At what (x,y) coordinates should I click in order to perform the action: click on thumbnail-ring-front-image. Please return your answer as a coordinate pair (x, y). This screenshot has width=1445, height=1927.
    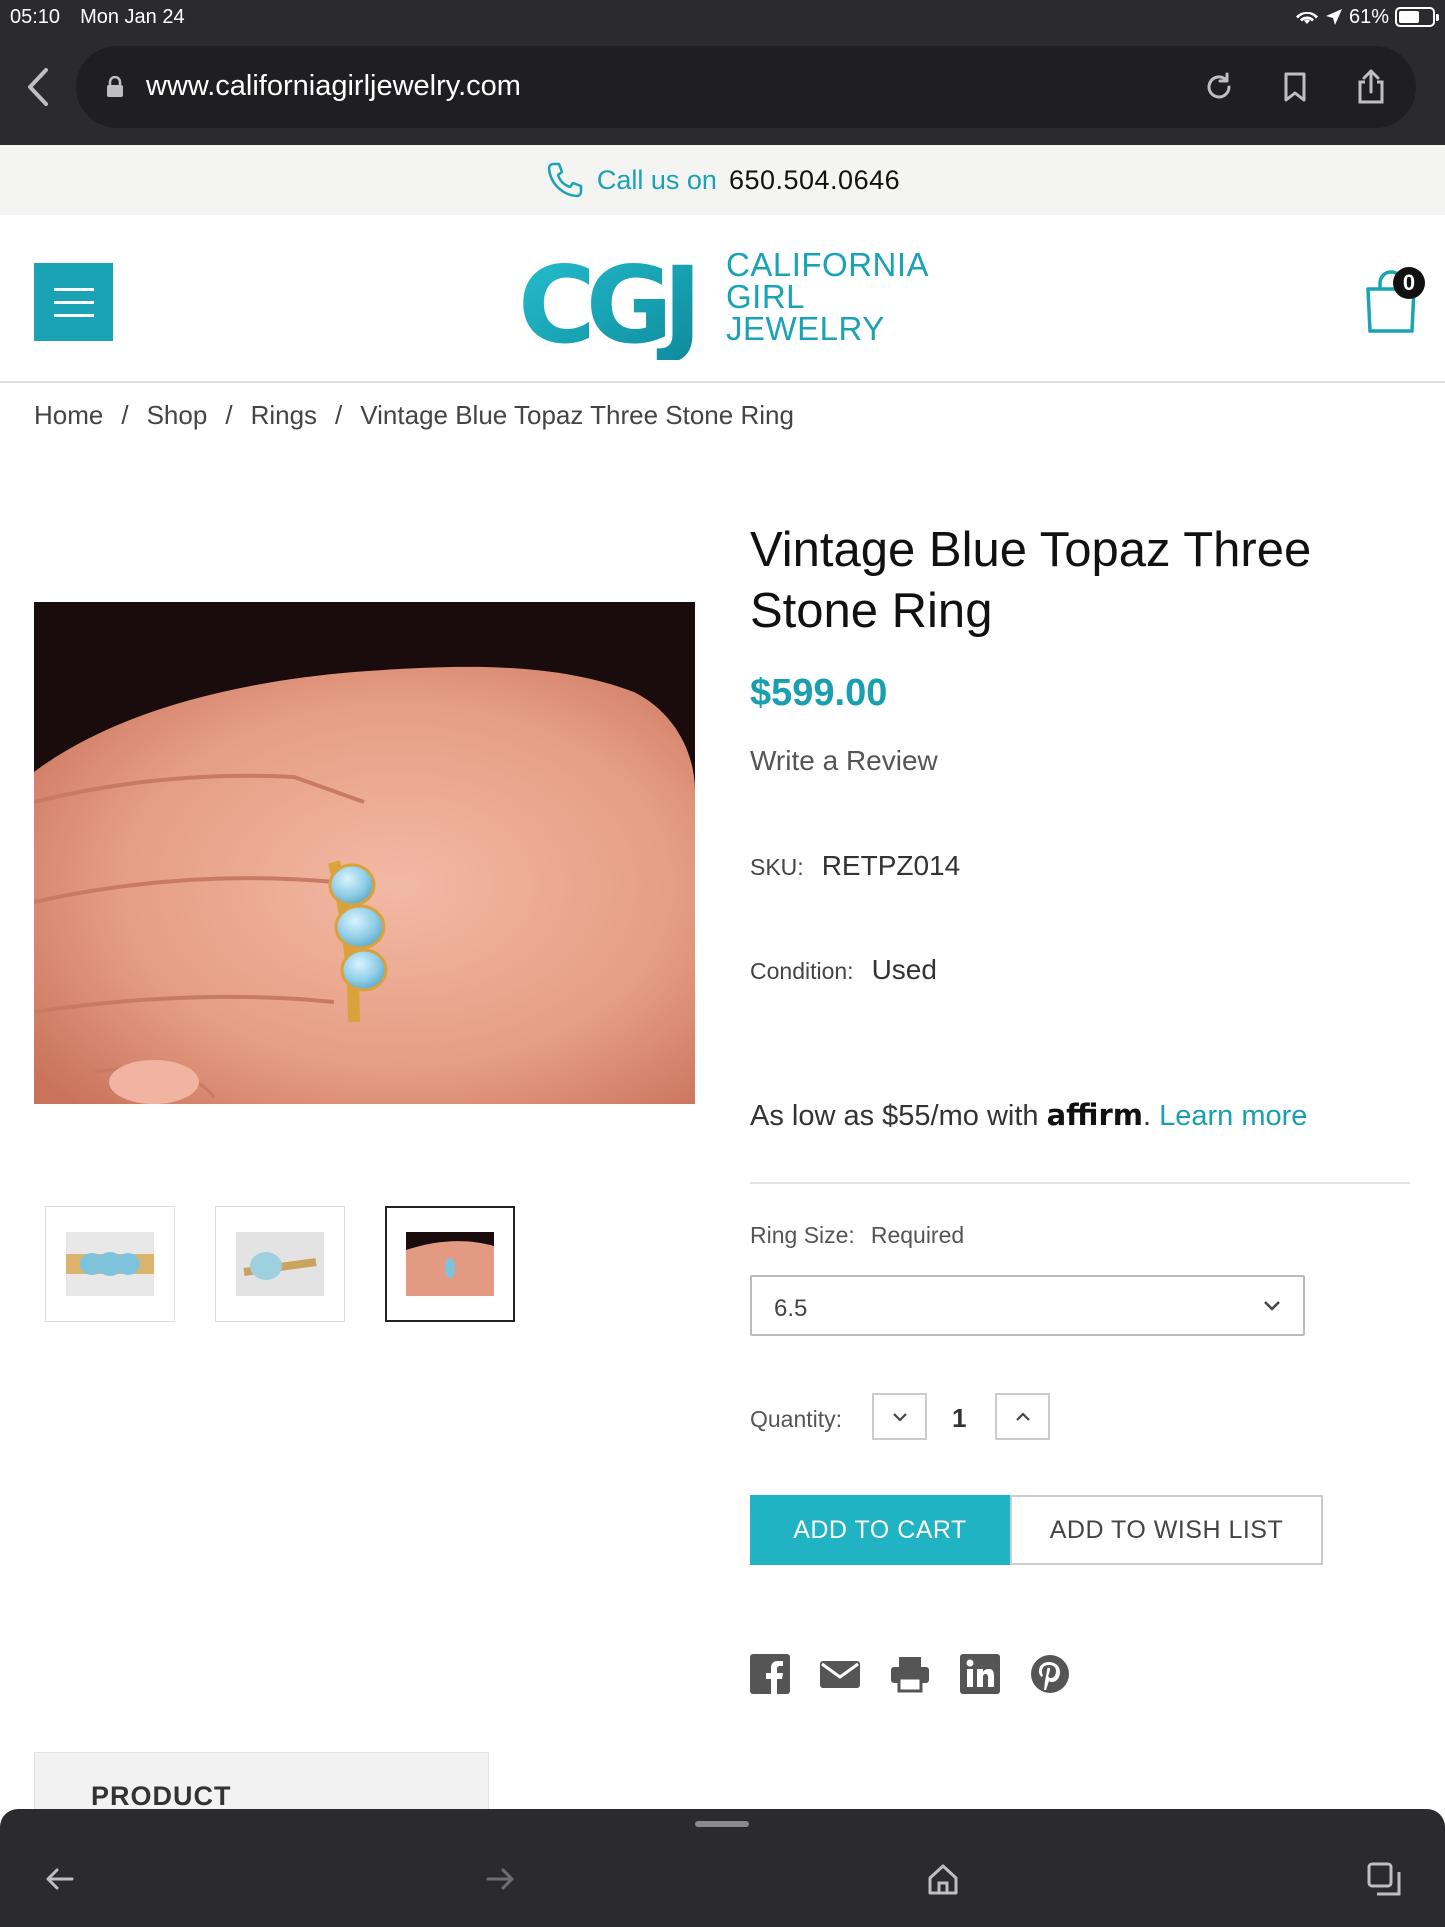
    Looking at the image, I should click on (110, 1264).